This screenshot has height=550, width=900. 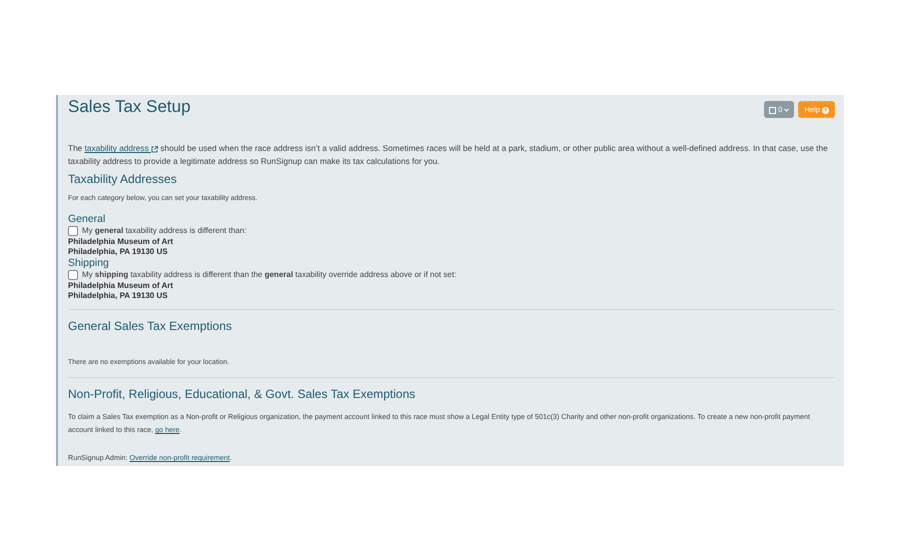 I want to click on intro-text: The taxability address should be used when the race address isn’t a valid address. Sometimes races will be held at a park, stadium, or other public area without a well-defined address. In that case, use the taxability address to provide a legitimate address so RunSignup can make its tax calculations for you., so click(x=448, y=155).